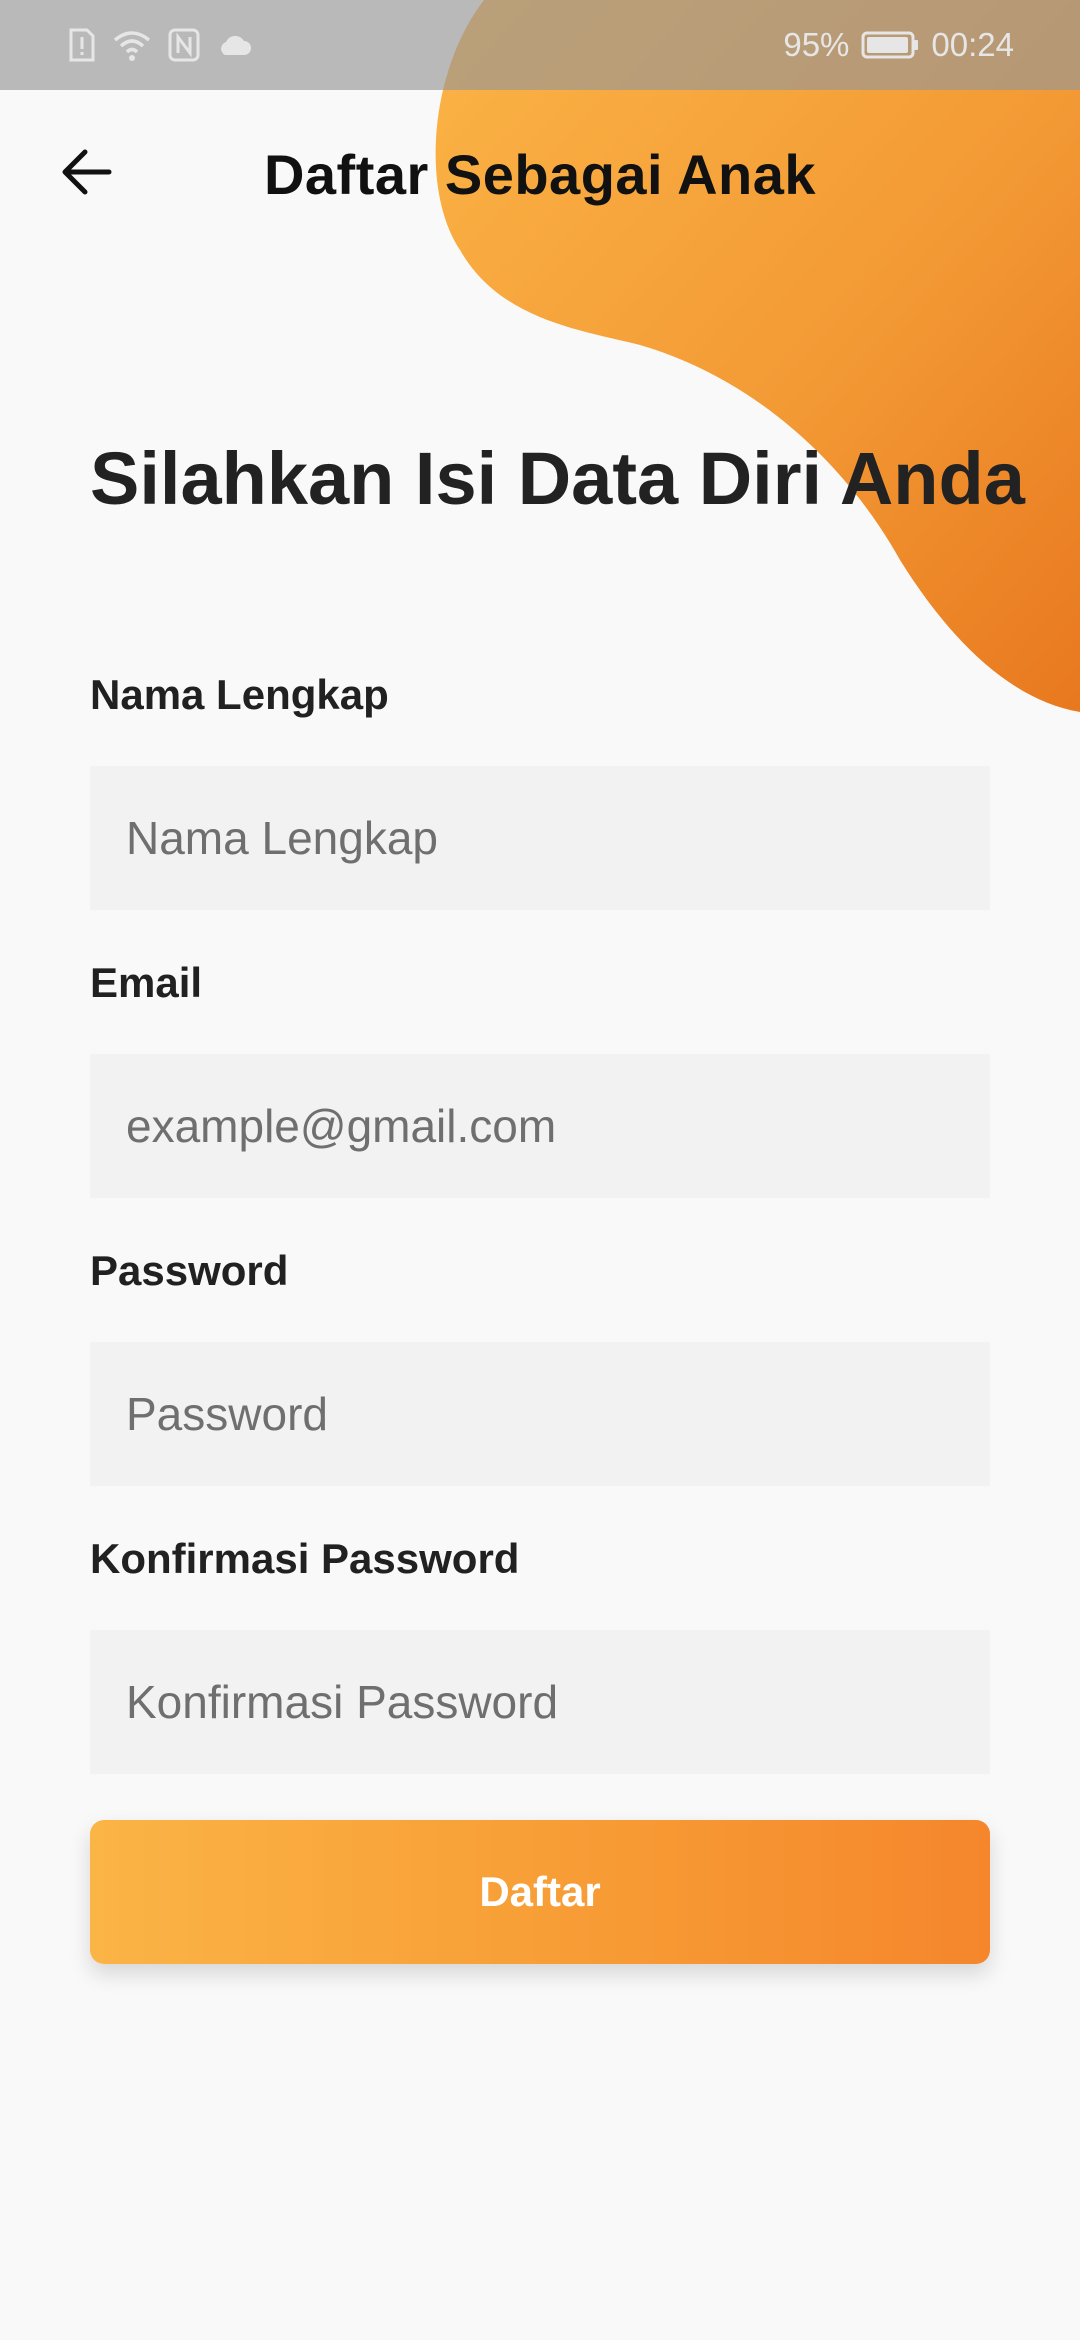  Describe the element at coordinates (132, 45) in the screenshot. I see `wifi-icon` at that location.